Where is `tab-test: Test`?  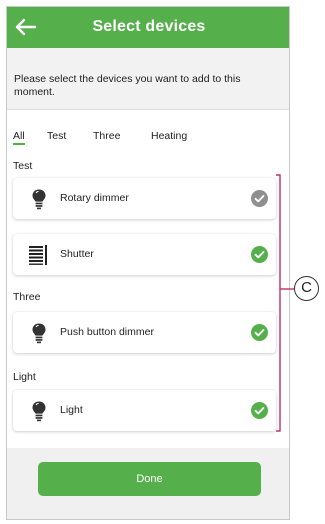
tab-test: Test is located at coordinates (56, 136).